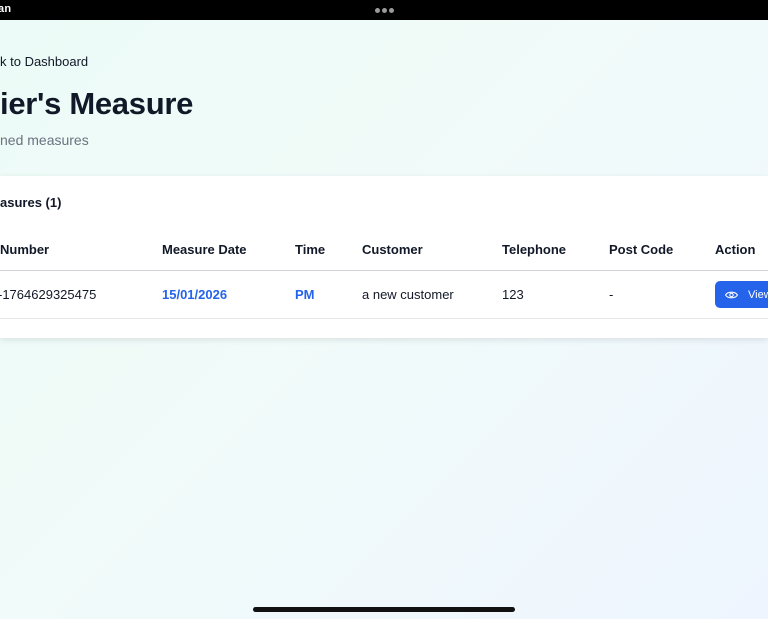 The height and width of the screenshot is (619, 768). What do you see at coordinates (44, 140) in the screenshot?
I see `page-subtitle: ned measures` at bounding box center [44, 140].